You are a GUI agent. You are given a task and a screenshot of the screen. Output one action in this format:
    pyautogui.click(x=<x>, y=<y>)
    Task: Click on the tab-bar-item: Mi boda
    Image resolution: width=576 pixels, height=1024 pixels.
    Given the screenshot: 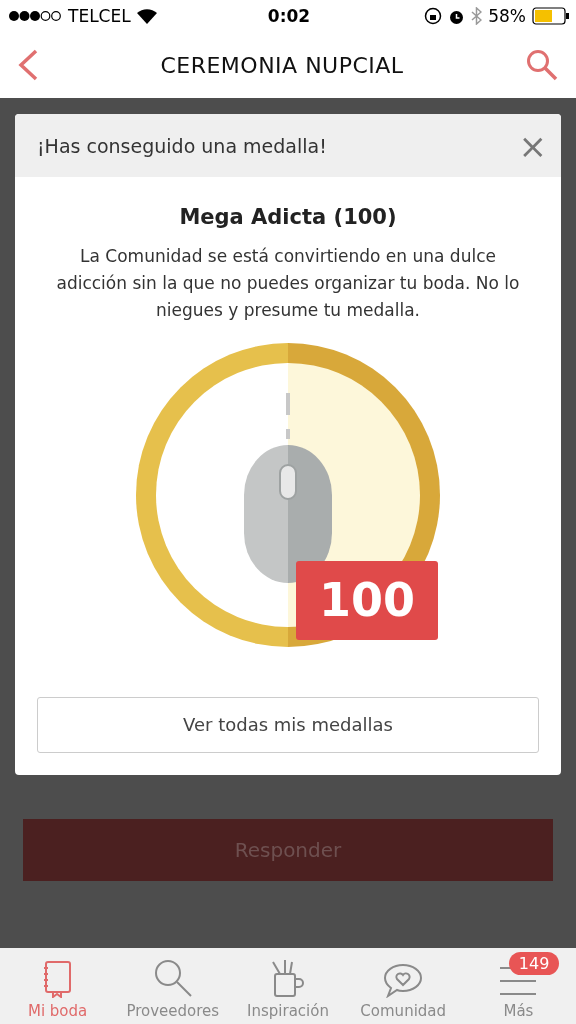 What is the action you would take?
    pyautogui.click(x=58, y=986)
    